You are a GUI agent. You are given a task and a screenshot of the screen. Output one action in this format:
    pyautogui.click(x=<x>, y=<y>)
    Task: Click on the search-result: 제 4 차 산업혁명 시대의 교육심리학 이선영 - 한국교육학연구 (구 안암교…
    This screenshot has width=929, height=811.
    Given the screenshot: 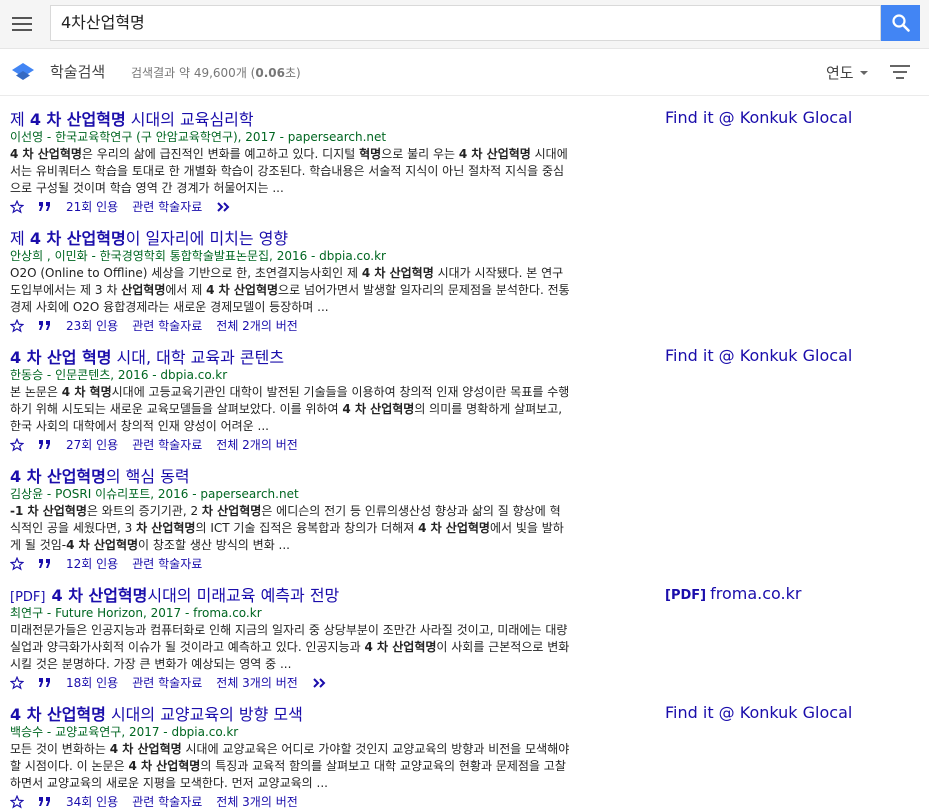 What is the action you would take?
    pyautogui.click(x=467, y=157)
    